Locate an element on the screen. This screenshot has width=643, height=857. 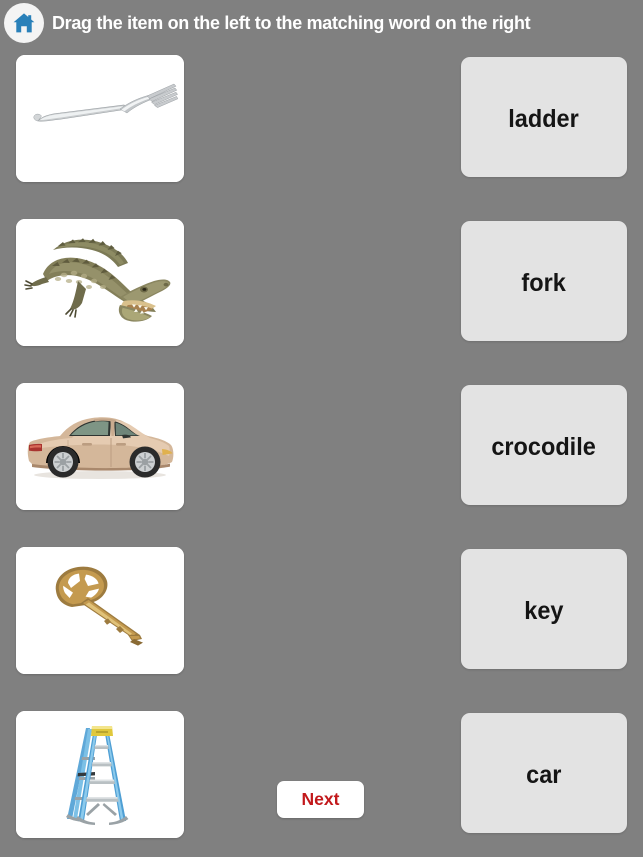
word-card-car: car is located at coordinates (544, 773).